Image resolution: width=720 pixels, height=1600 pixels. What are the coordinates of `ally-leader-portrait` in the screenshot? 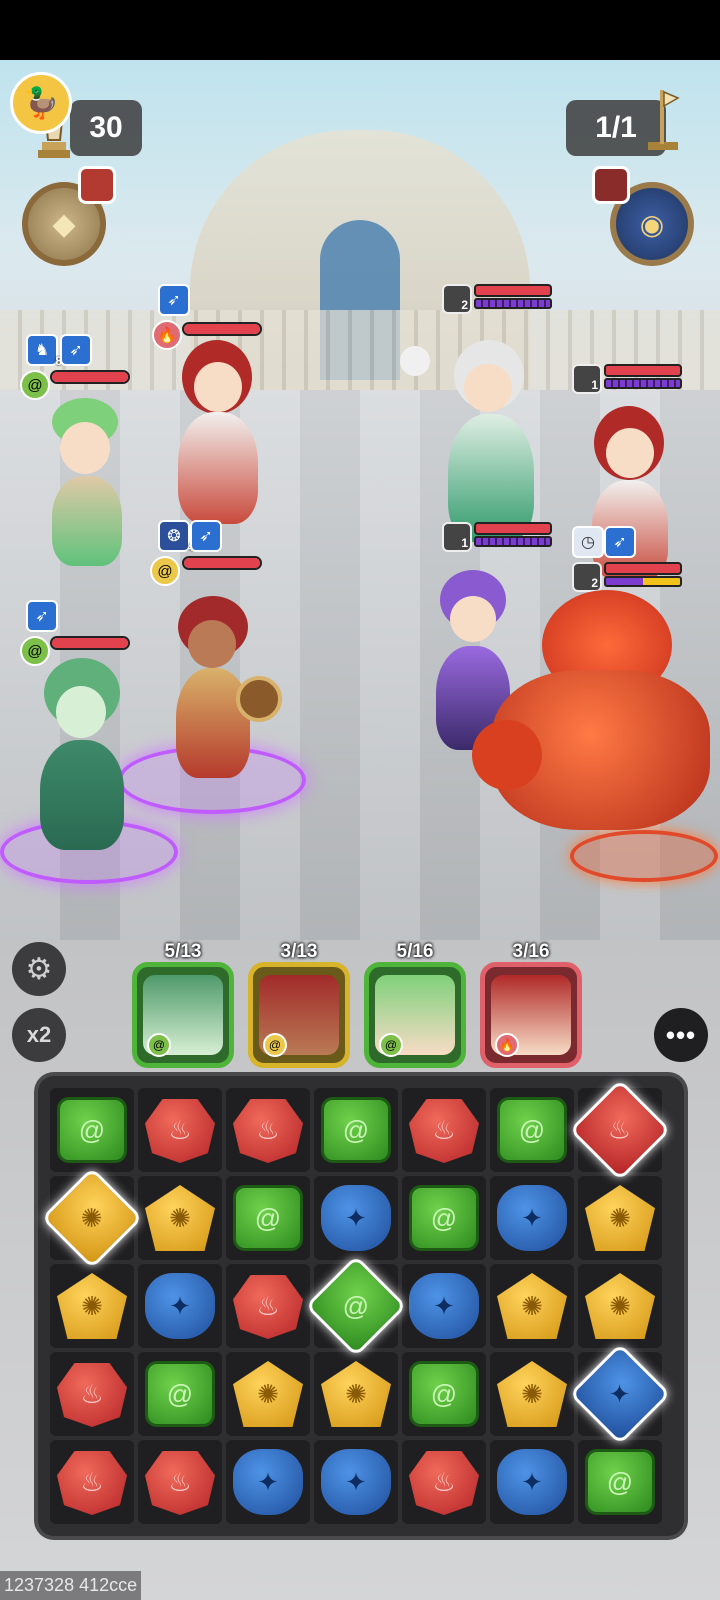 It's located at (97, 185).